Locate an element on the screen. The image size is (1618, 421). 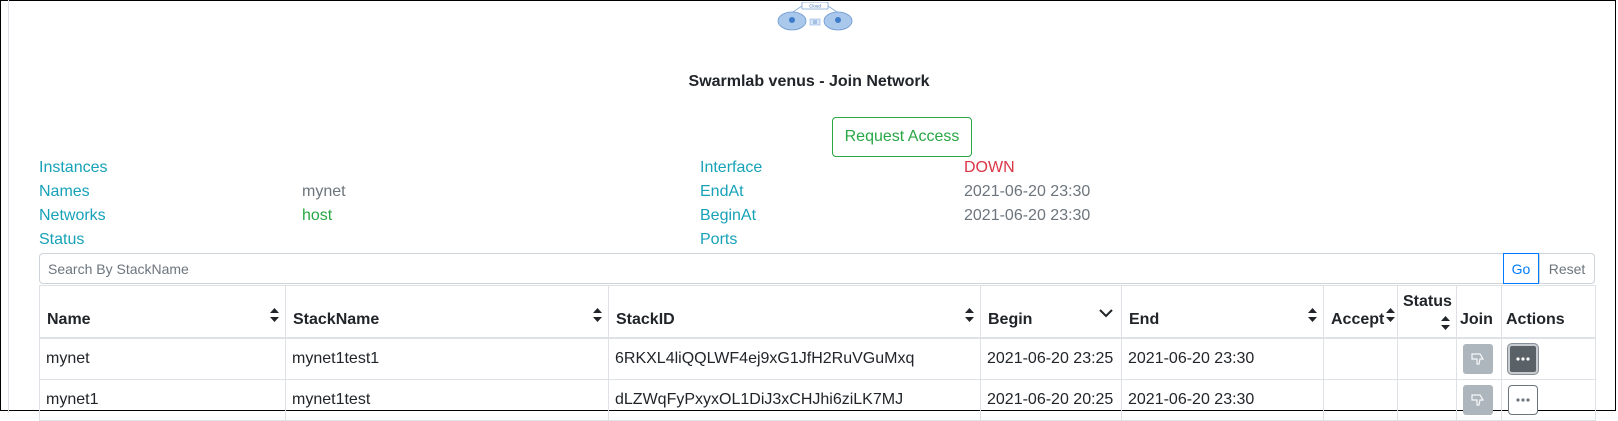
info-label-status: Status is located at coordinates (62, 239).